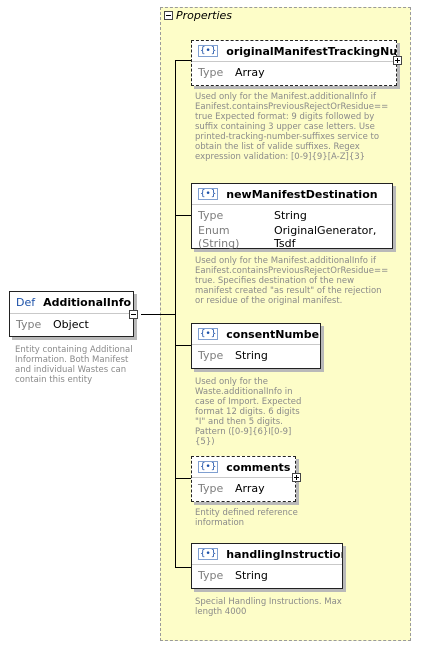 The height and width of the screenshot is (647, 422). Describe the element at coordinates (273, 334) in the screenshot. I see `property-name: consentNumber` at that location.